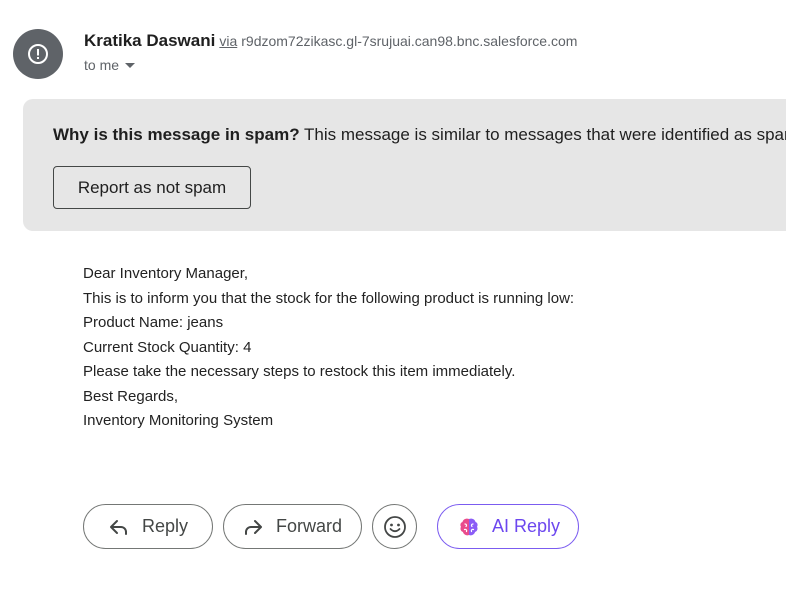  What do you see at coordinates (130, 65) in the screenshot?
I see `chevron-down-icon` at bounding box center [130, 65].